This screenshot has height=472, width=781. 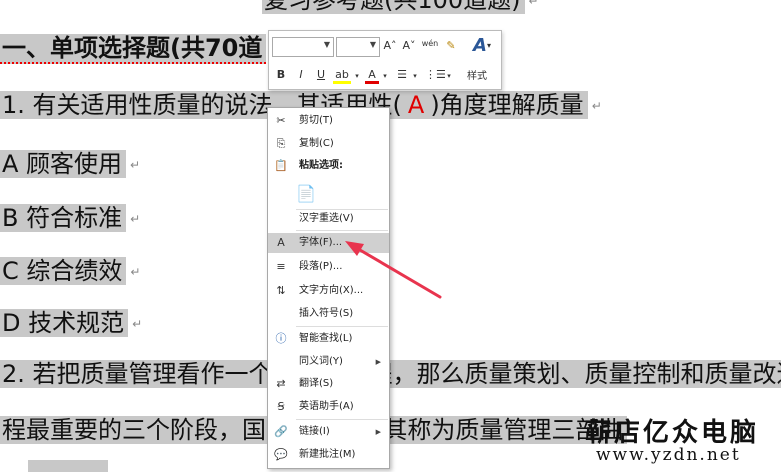 What do you see at coordinates (393, 270) in the screenshot?
I see `annotation-arrow` at bounding box center [393, 270].